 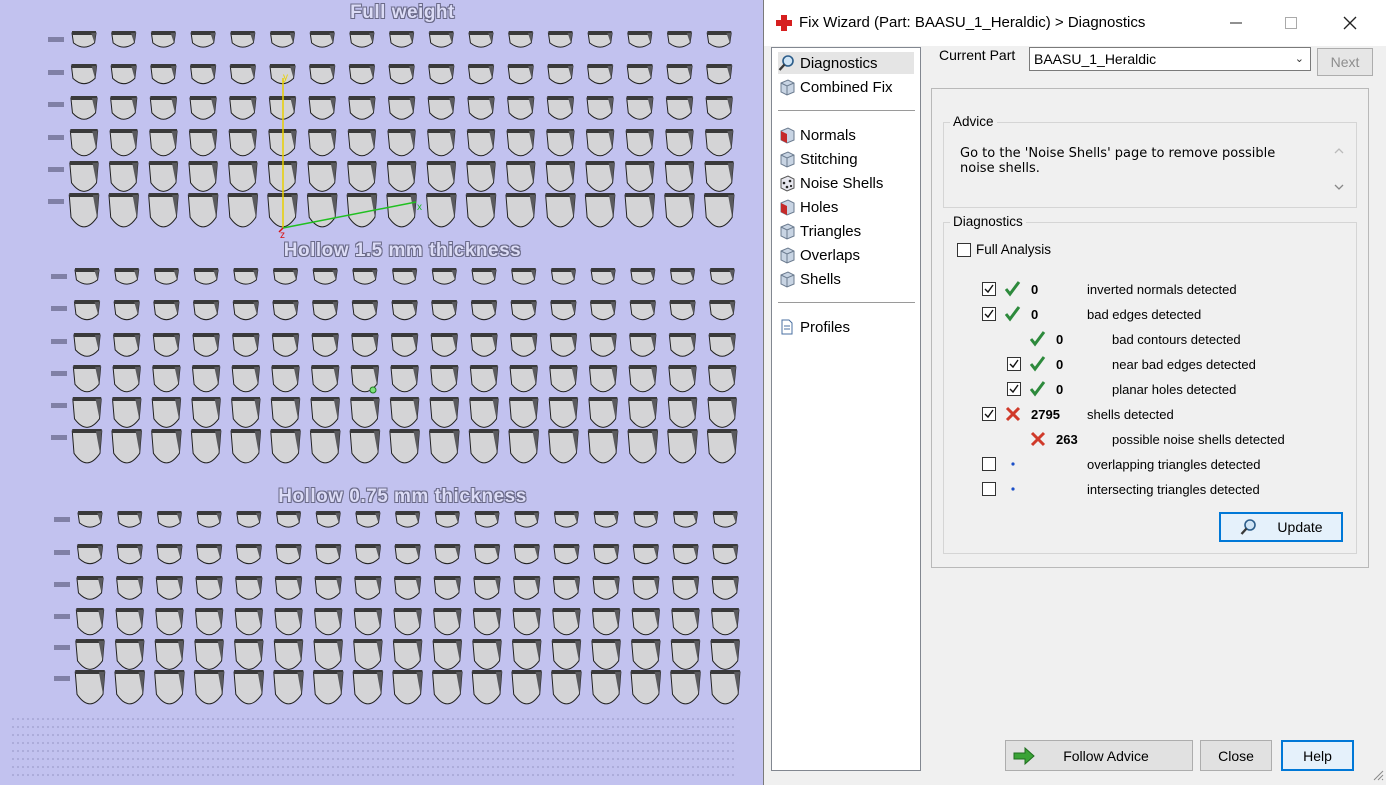 I want to click on advice-scrollbar, so click(x=1339, y=169).